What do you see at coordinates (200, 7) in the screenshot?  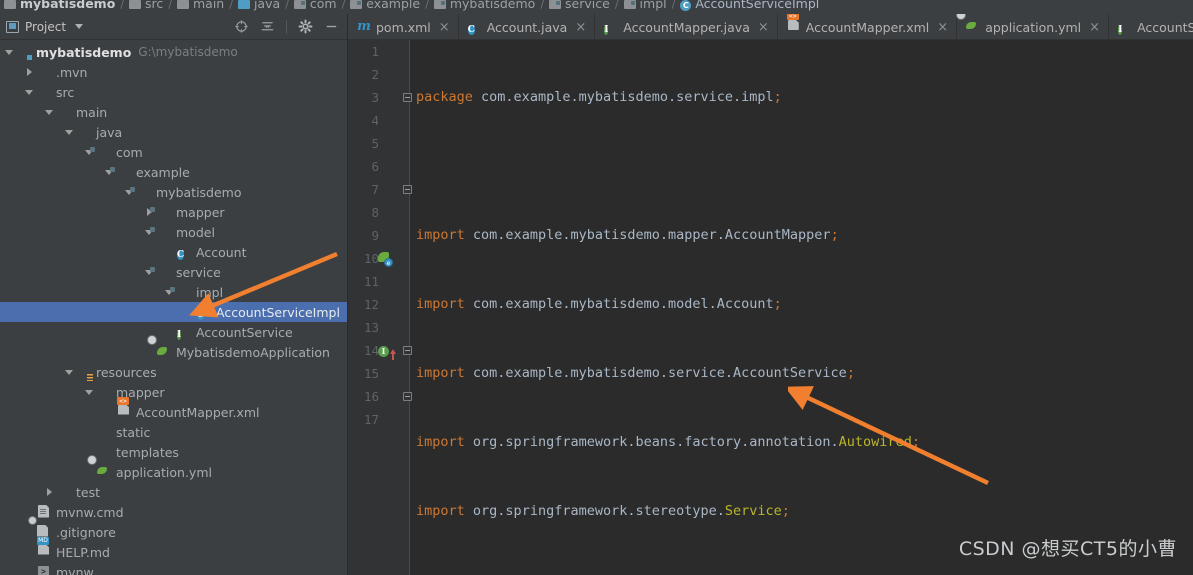 I see `breadcrumb-item-main: main` at bounding box center [200, 7].